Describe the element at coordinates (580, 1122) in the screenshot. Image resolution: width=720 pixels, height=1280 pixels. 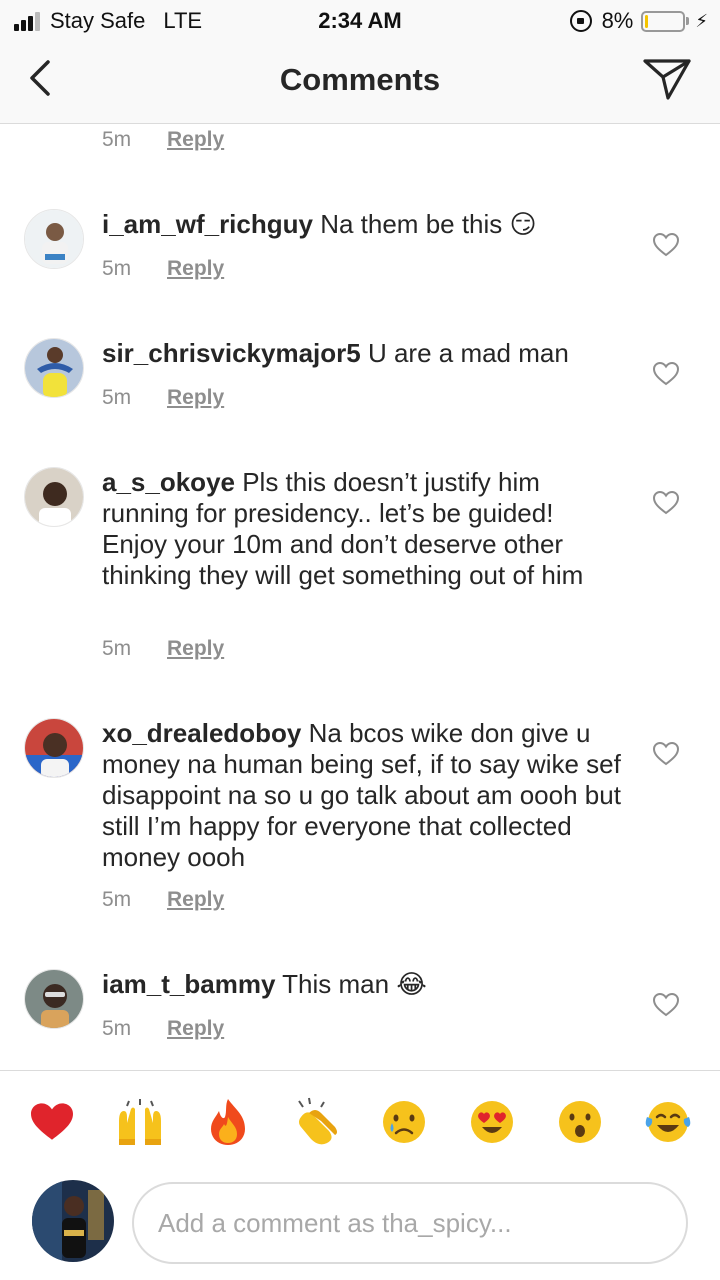
I see `surprised-face-emoji` at that location.